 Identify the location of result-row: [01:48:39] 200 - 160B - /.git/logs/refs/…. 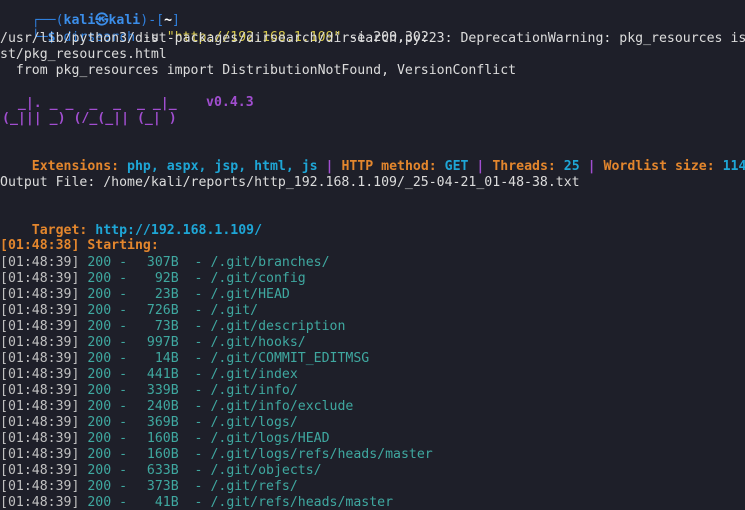
(216, 455).